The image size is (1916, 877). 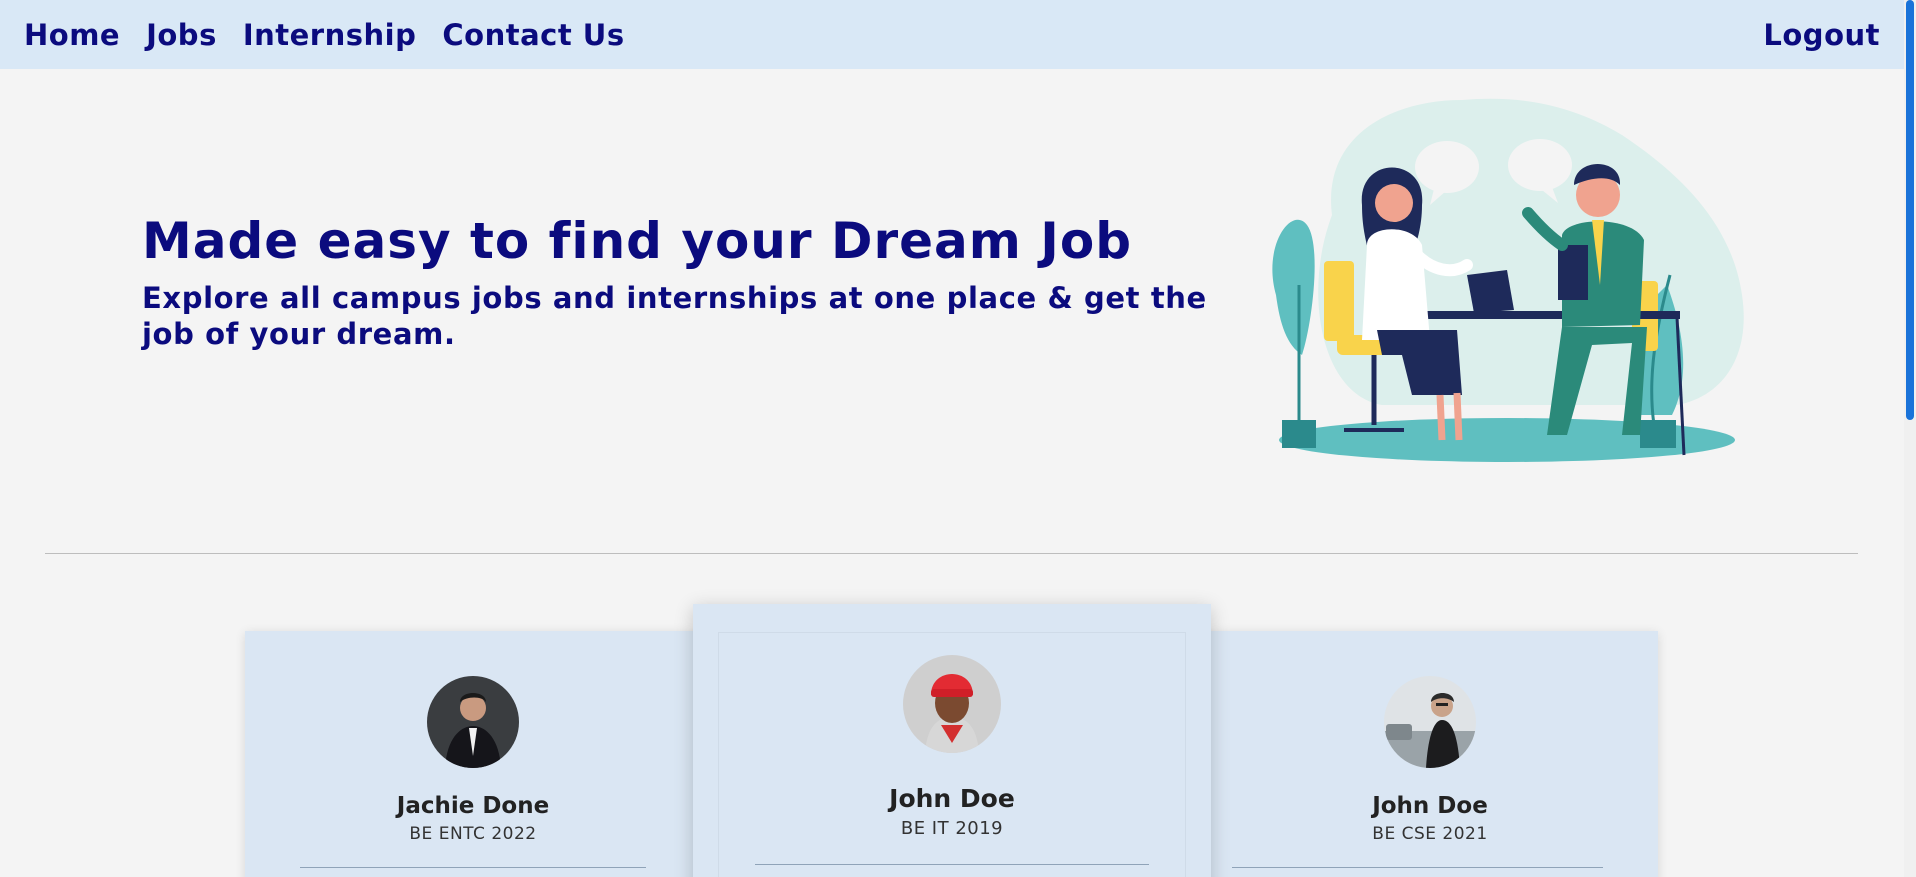 What do you see at coordinates (1910, 210) in the screenshot?
I see `scrollbar-thumb` at bounding box center [1910, 210].